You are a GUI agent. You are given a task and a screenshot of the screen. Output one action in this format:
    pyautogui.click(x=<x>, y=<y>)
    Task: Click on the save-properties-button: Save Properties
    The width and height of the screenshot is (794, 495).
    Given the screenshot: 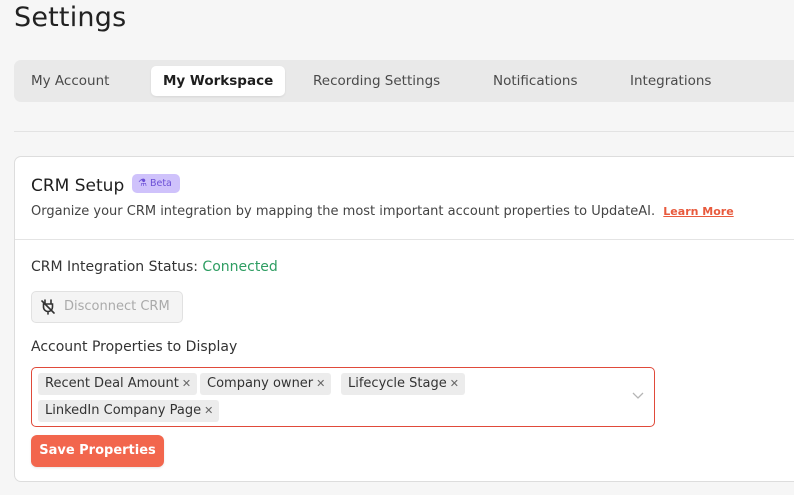 What is the action you would take?
    pyautogui.click(x=97, y=451)
    